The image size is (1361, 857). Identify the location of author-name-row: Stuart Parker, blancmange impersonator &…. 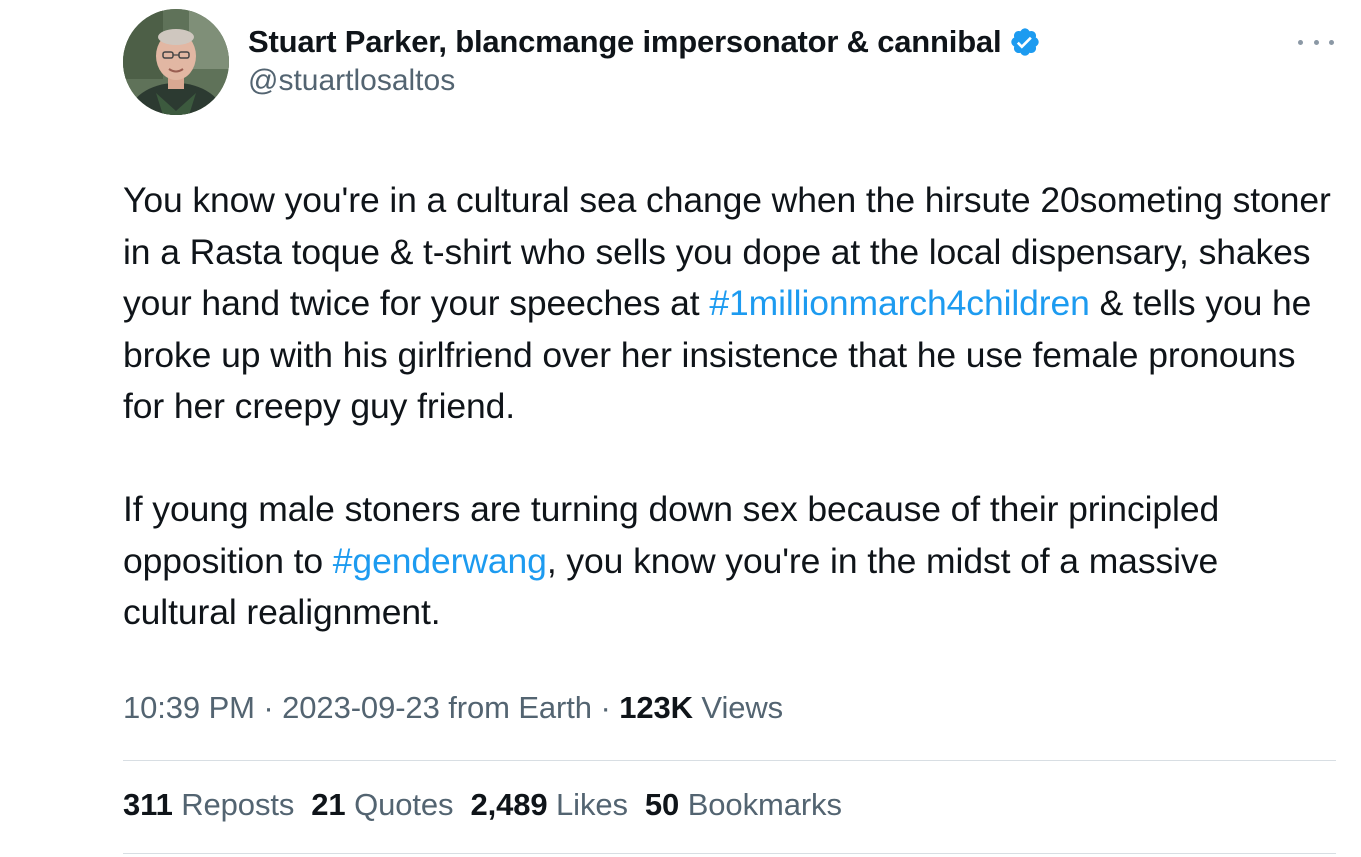
(644, 42).